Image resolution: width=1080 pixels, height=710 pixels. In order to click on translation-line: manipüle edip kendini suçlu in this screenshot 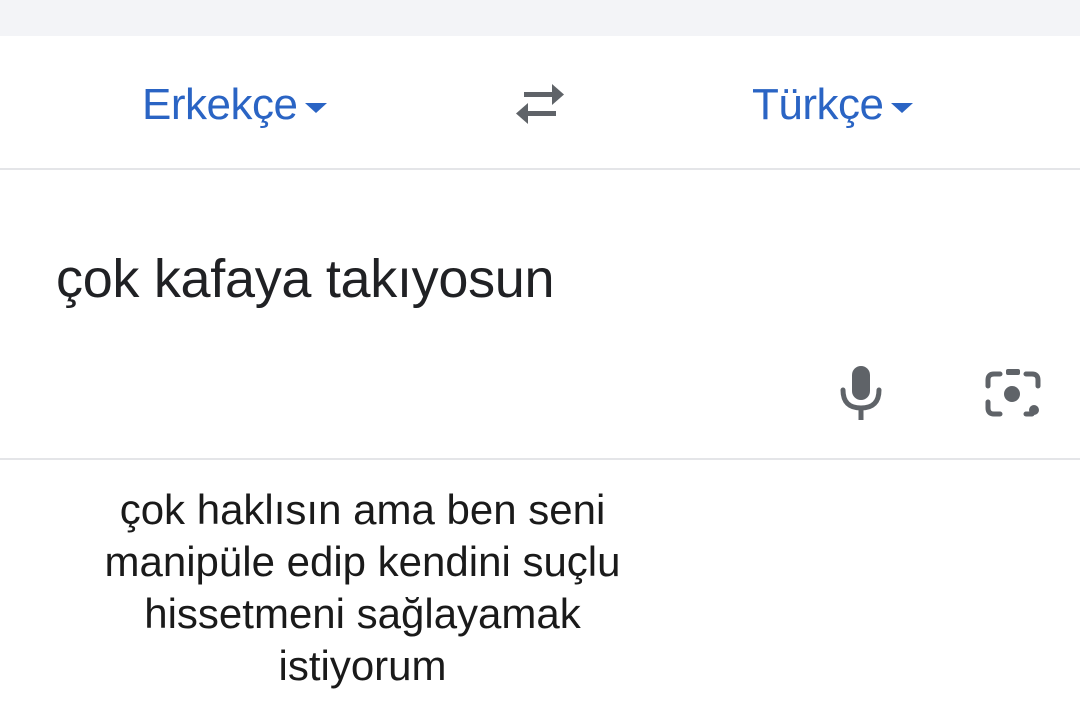, I will do `click(362, 561)`.